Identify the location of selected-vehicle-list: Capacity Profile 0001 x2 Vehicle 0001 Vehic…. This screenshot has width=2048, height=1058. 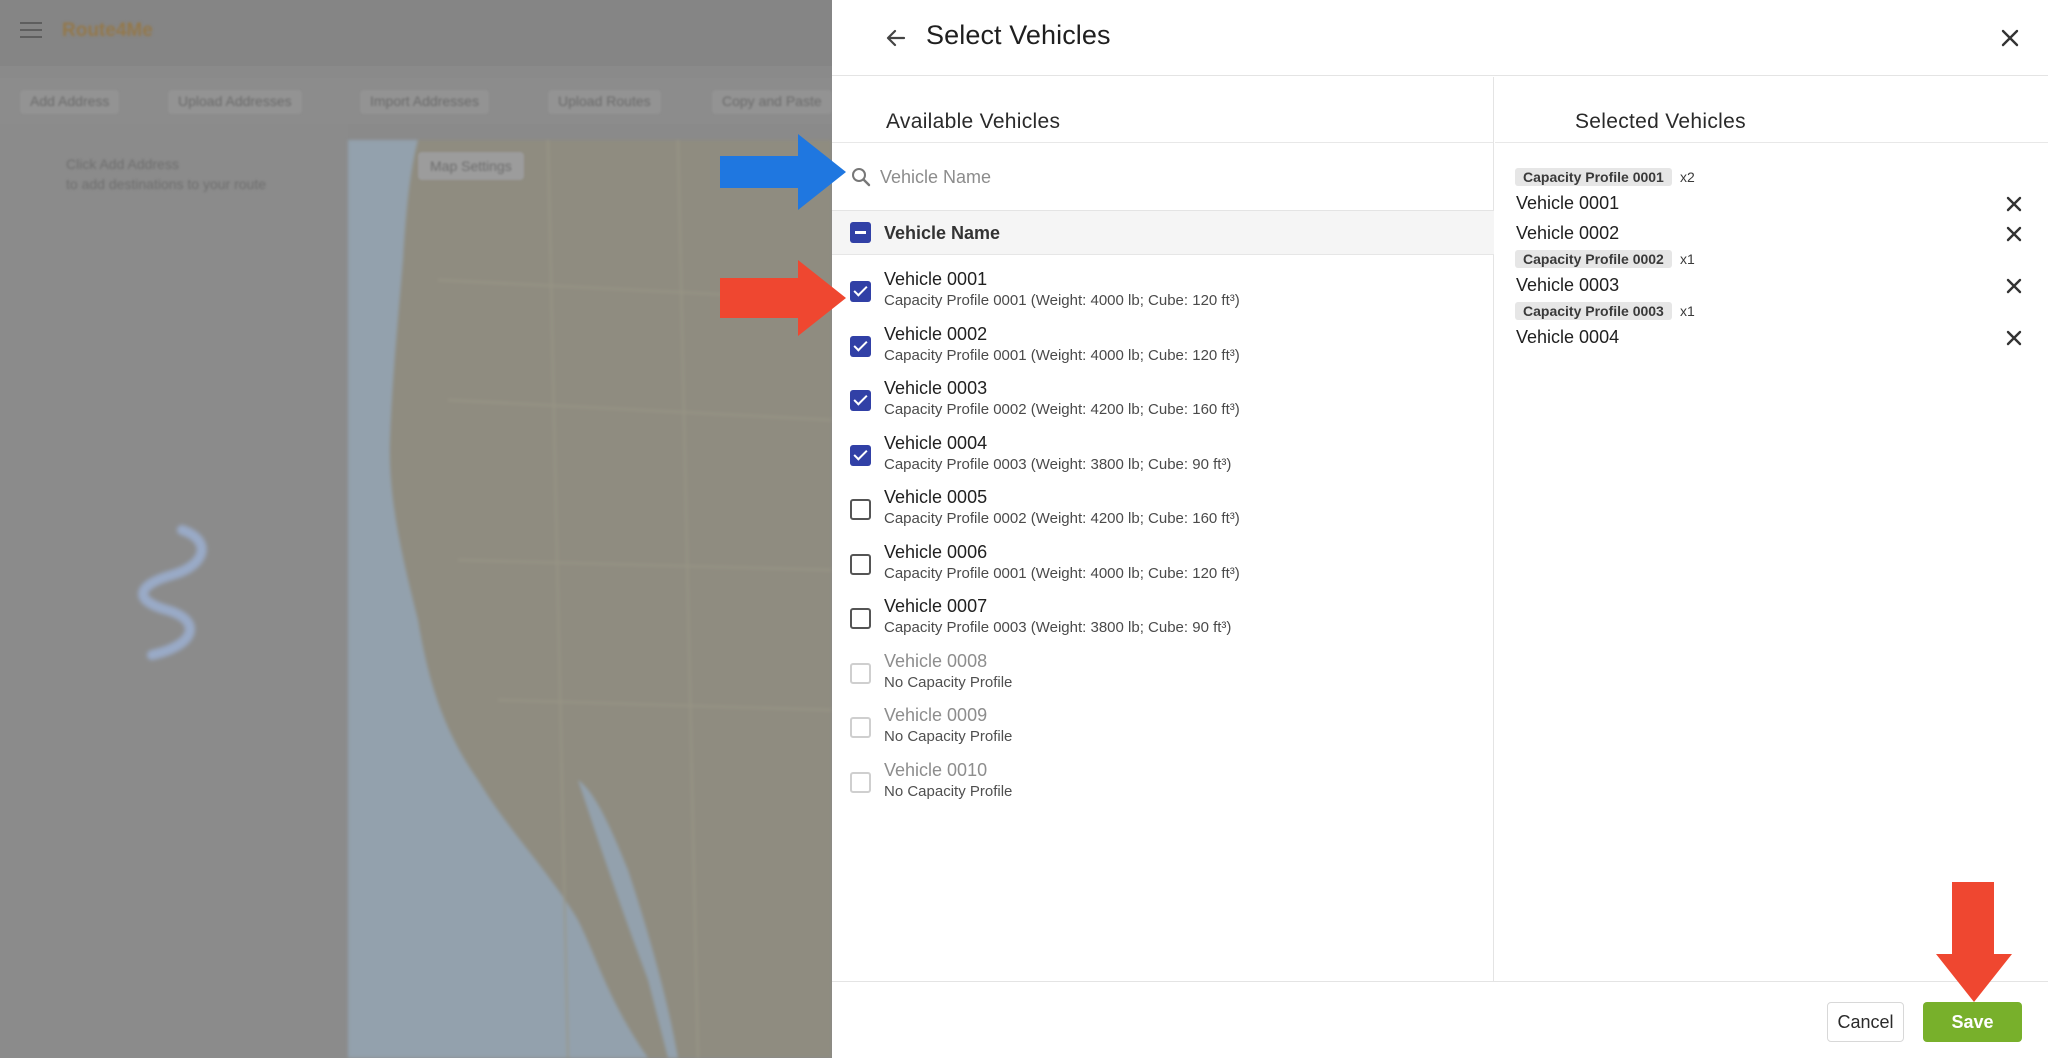
(1771, 260).